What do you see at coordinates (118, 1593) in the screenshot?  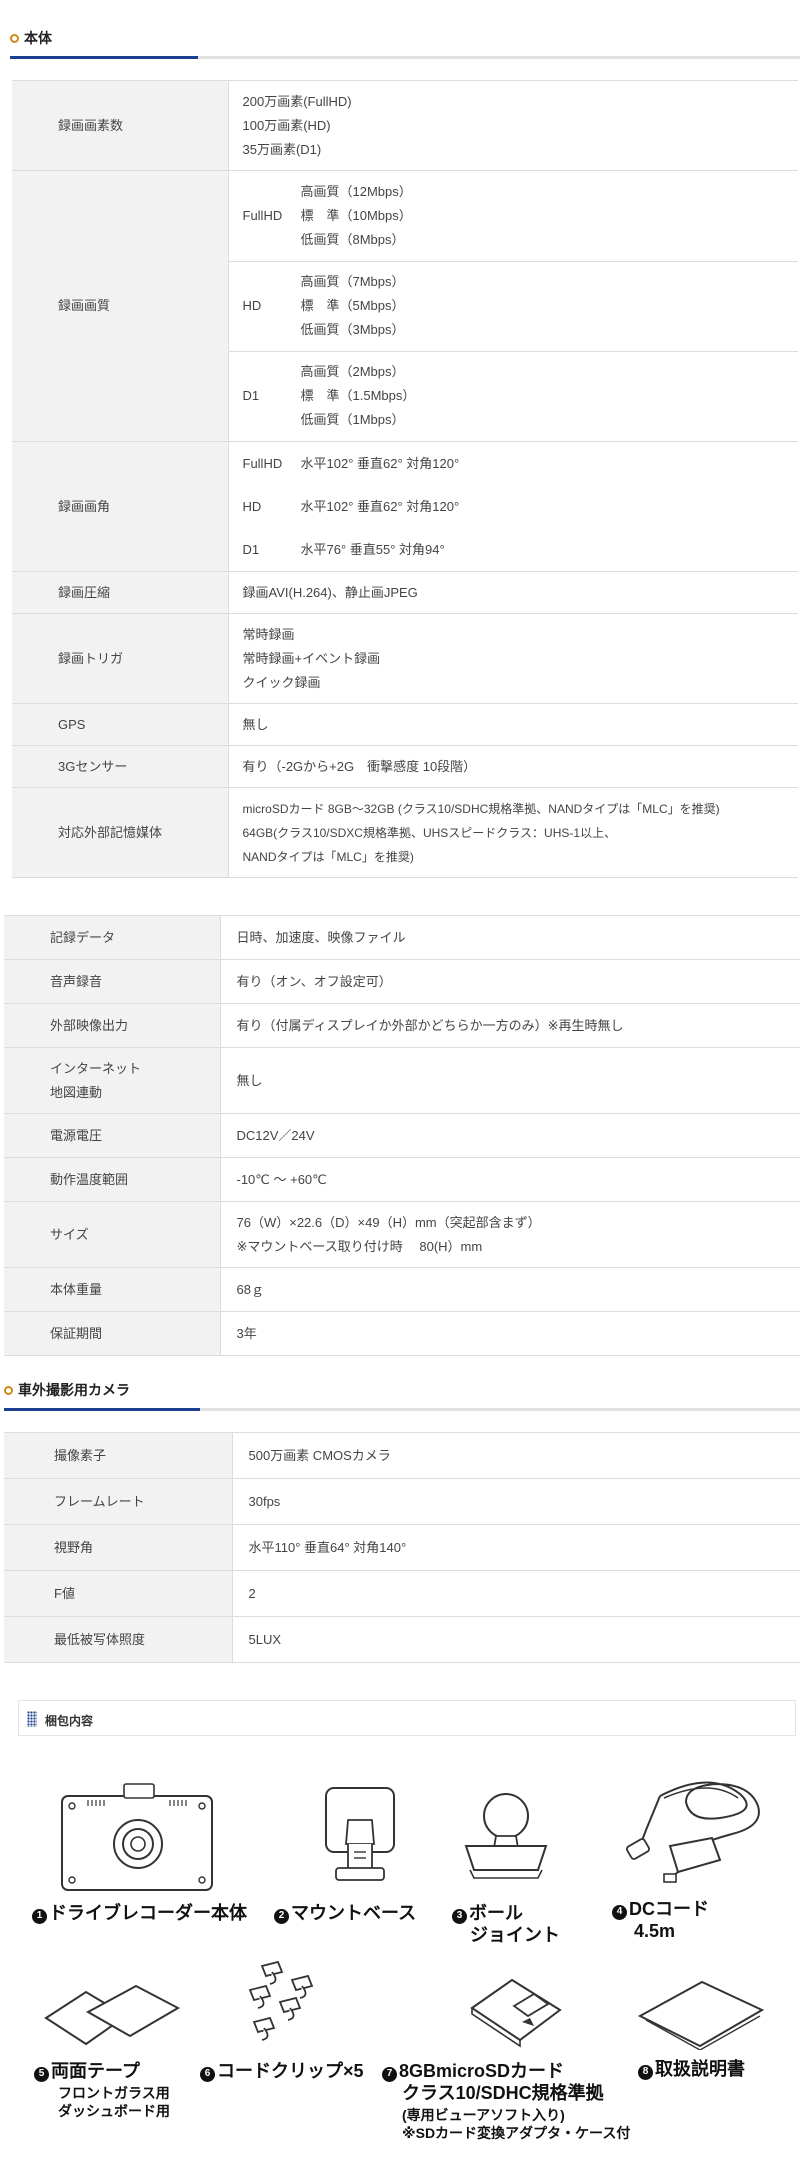 I see `row-label: F値` at bounding box center [118, 1593].